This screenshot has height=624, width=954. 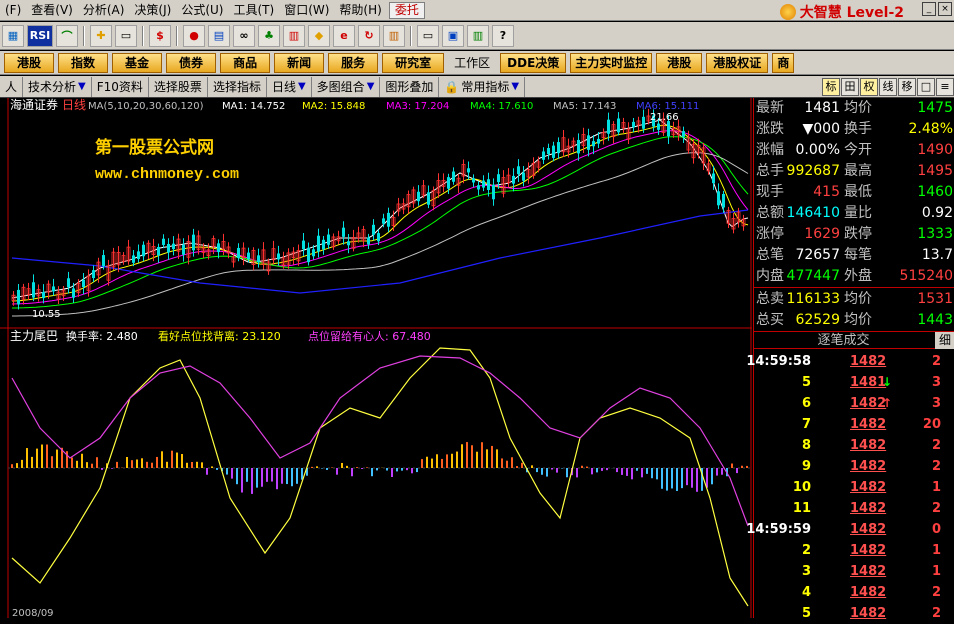 What do you see at coordinates (52, 10) in the screenshot?
I see `menu-view: 查看(V)` at bounding box center [52, 10].